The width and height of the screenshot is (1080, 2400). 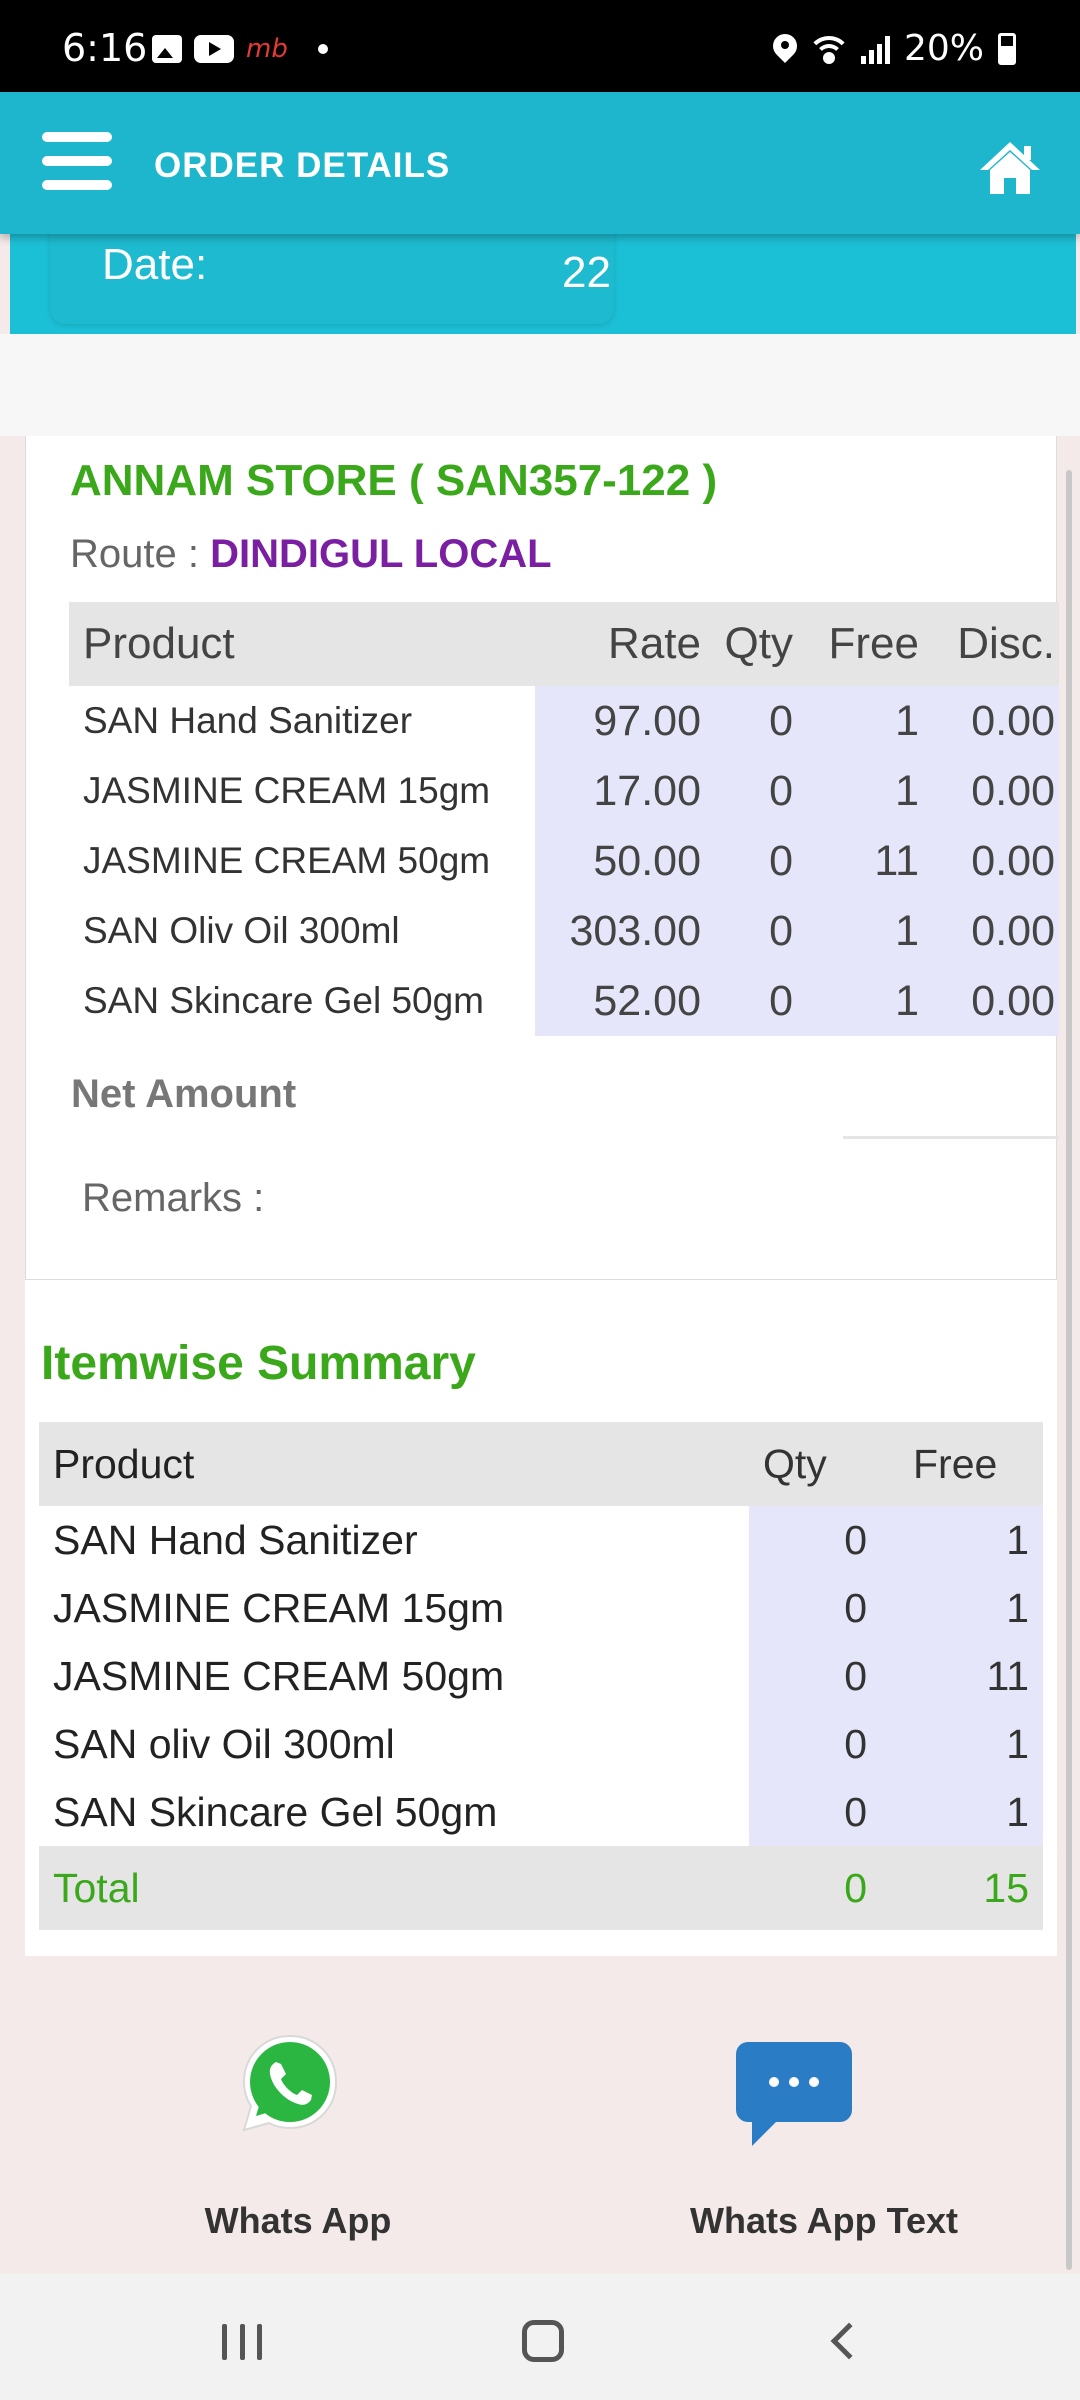 What do you see at coordinates (654, 643) in the screenshot?
I see `column-header-rate: Rate` at bounding box center [654, 643].